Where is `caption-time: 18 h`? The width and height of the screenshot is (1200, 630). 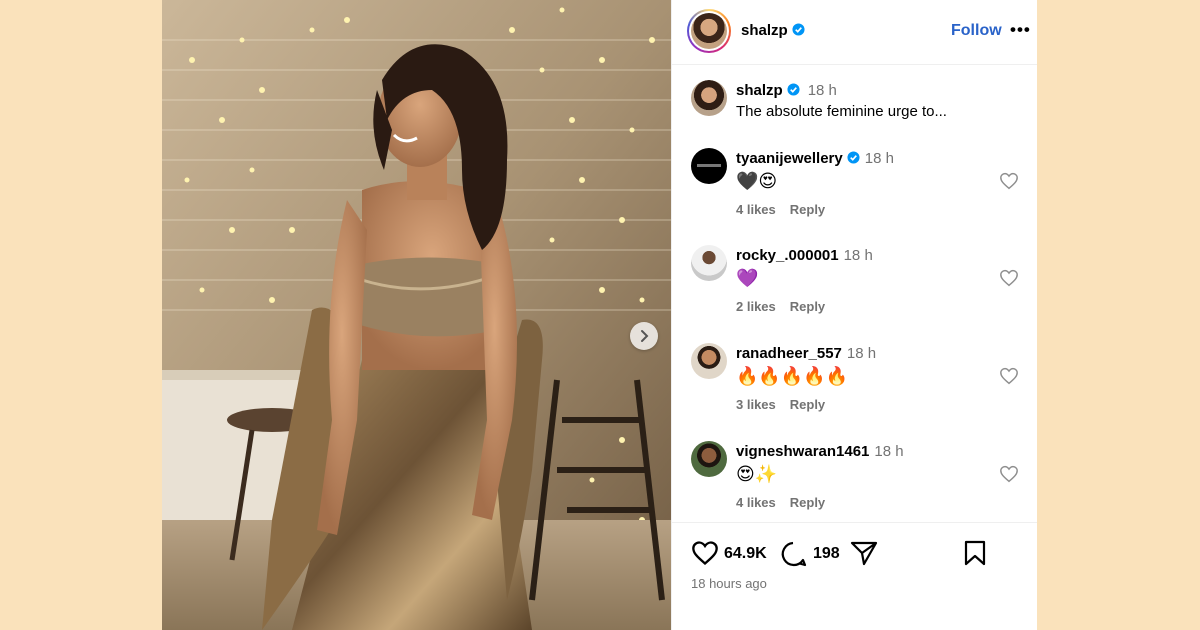 caption-time: 18 h is located at coordinates (822, 90).